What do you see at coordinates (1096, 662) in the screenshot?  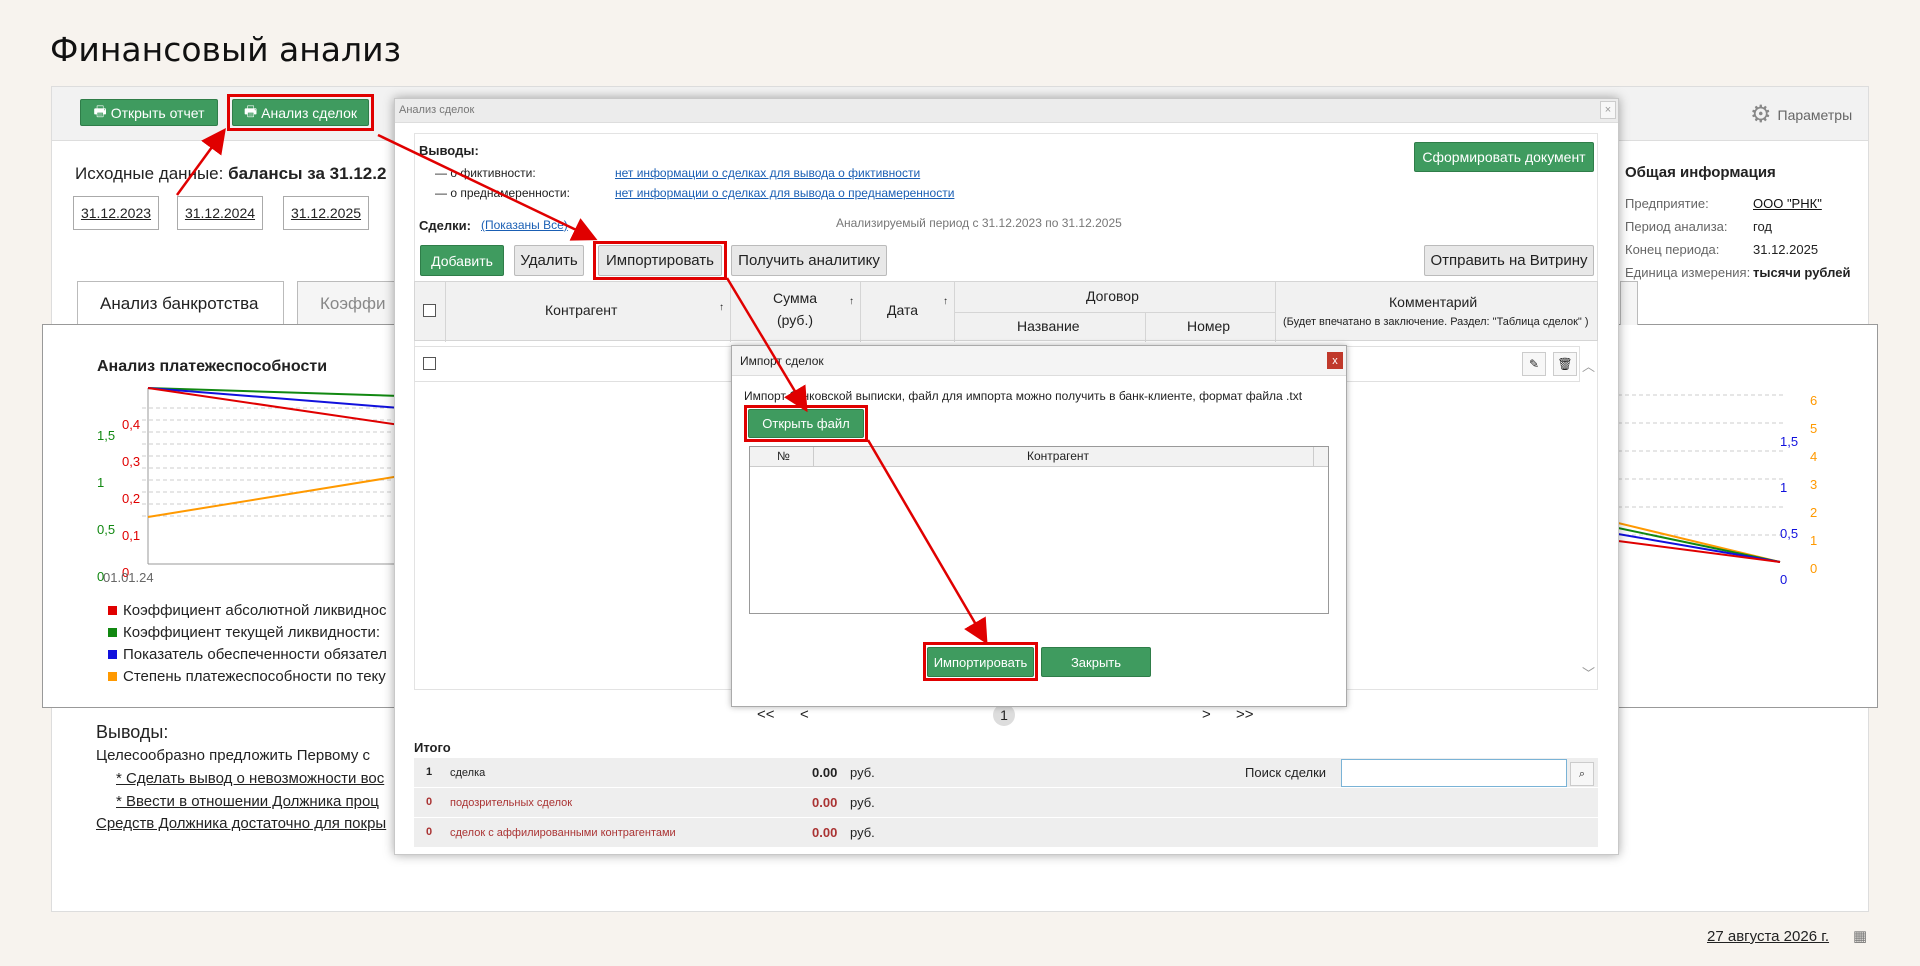 I see `import-close-button: Закрыть` at bounding box center [1096, 662].